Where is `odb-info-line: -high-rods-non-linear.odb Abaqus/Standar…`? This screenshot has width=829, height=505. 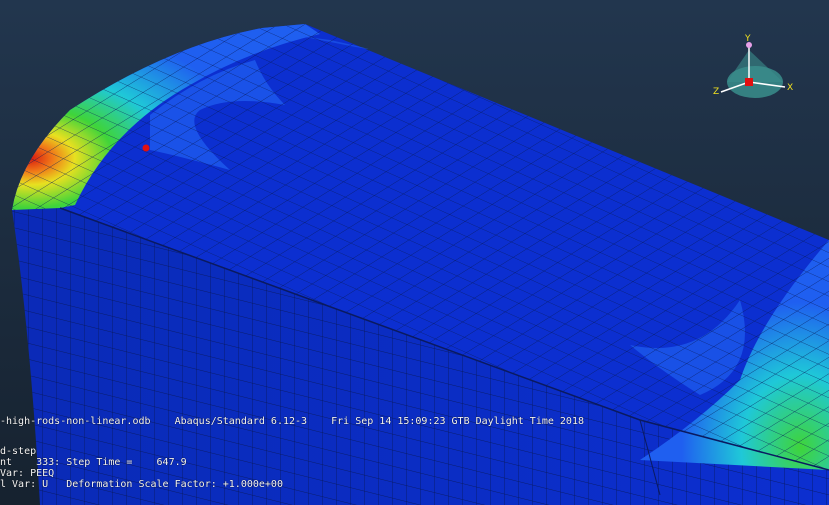 odb-info-line: -high-rods-non-linear.odb Abaqus/Standar… is located at coordinates (292, 421).